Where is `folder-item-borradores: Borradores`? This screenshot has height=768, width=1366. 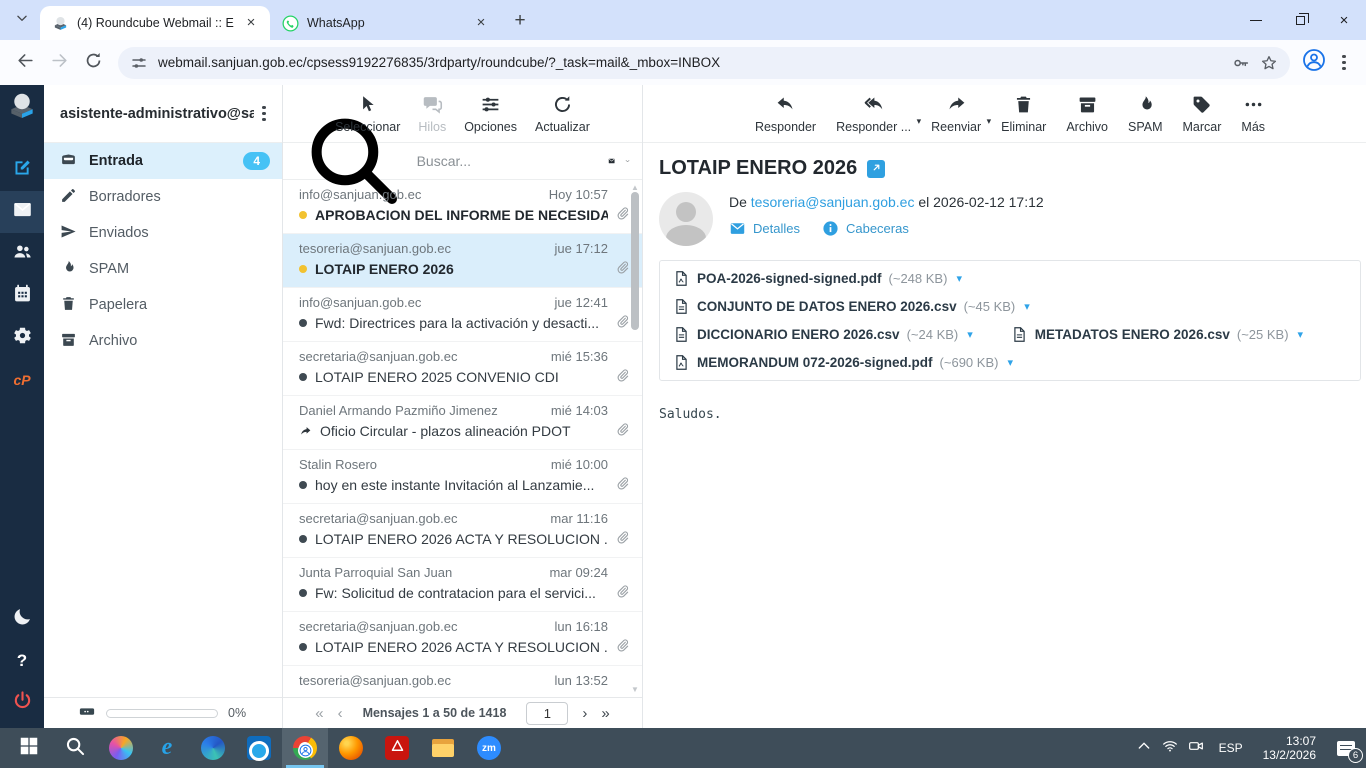
folder-item-borradores: Borradores is located at coordinates (163, 197).